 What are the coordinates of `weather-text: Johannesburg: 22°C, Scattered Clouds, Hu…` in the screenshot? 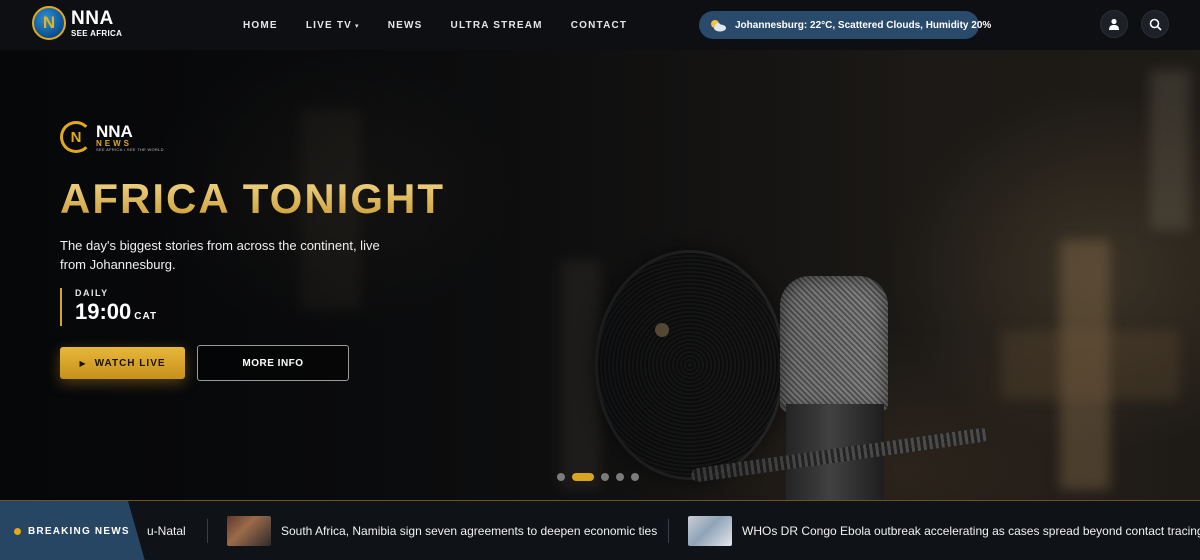 It's located at (863, 25).